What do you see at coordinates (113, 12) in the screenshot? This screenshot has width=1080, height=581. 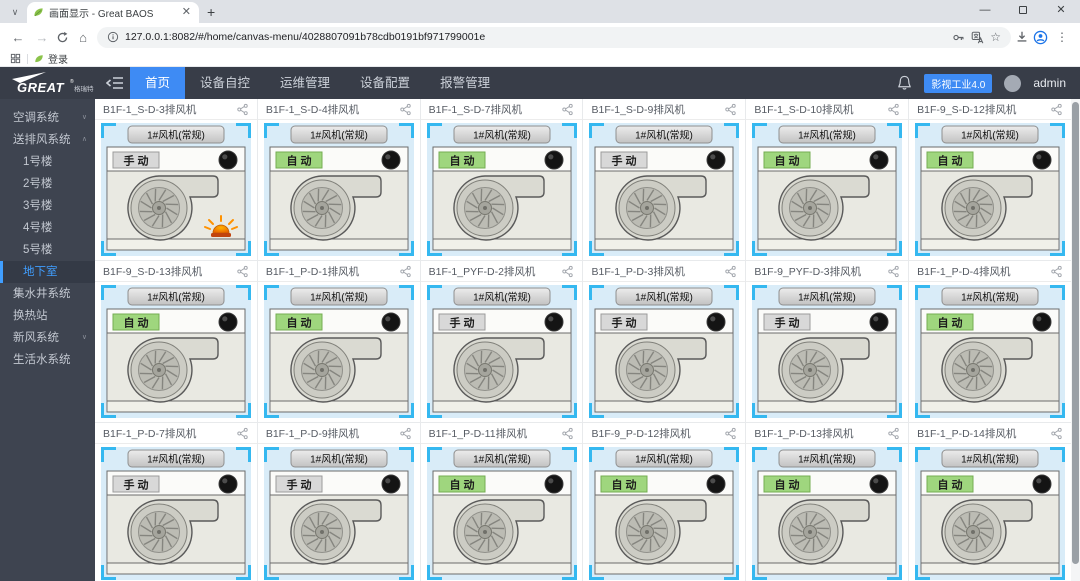 I see `browser-tab: 画面显示 - Great BAOS ✕` at bounding box center [113, 12].